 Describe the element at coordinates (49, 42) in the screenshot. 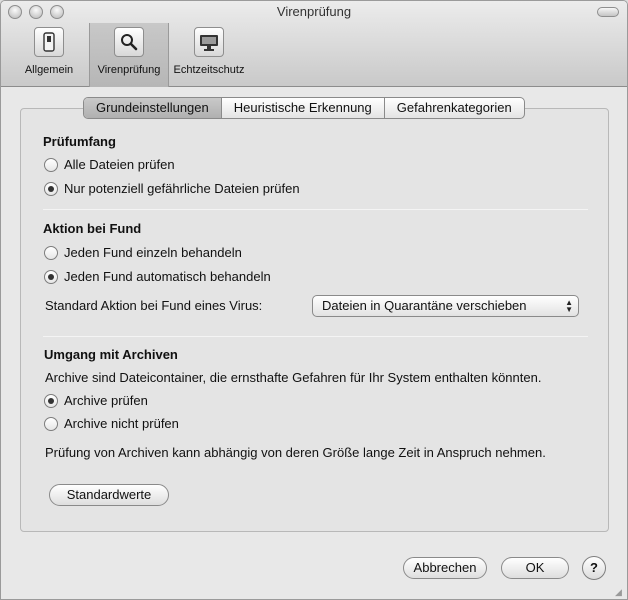

I see `switch-icon` at that location.